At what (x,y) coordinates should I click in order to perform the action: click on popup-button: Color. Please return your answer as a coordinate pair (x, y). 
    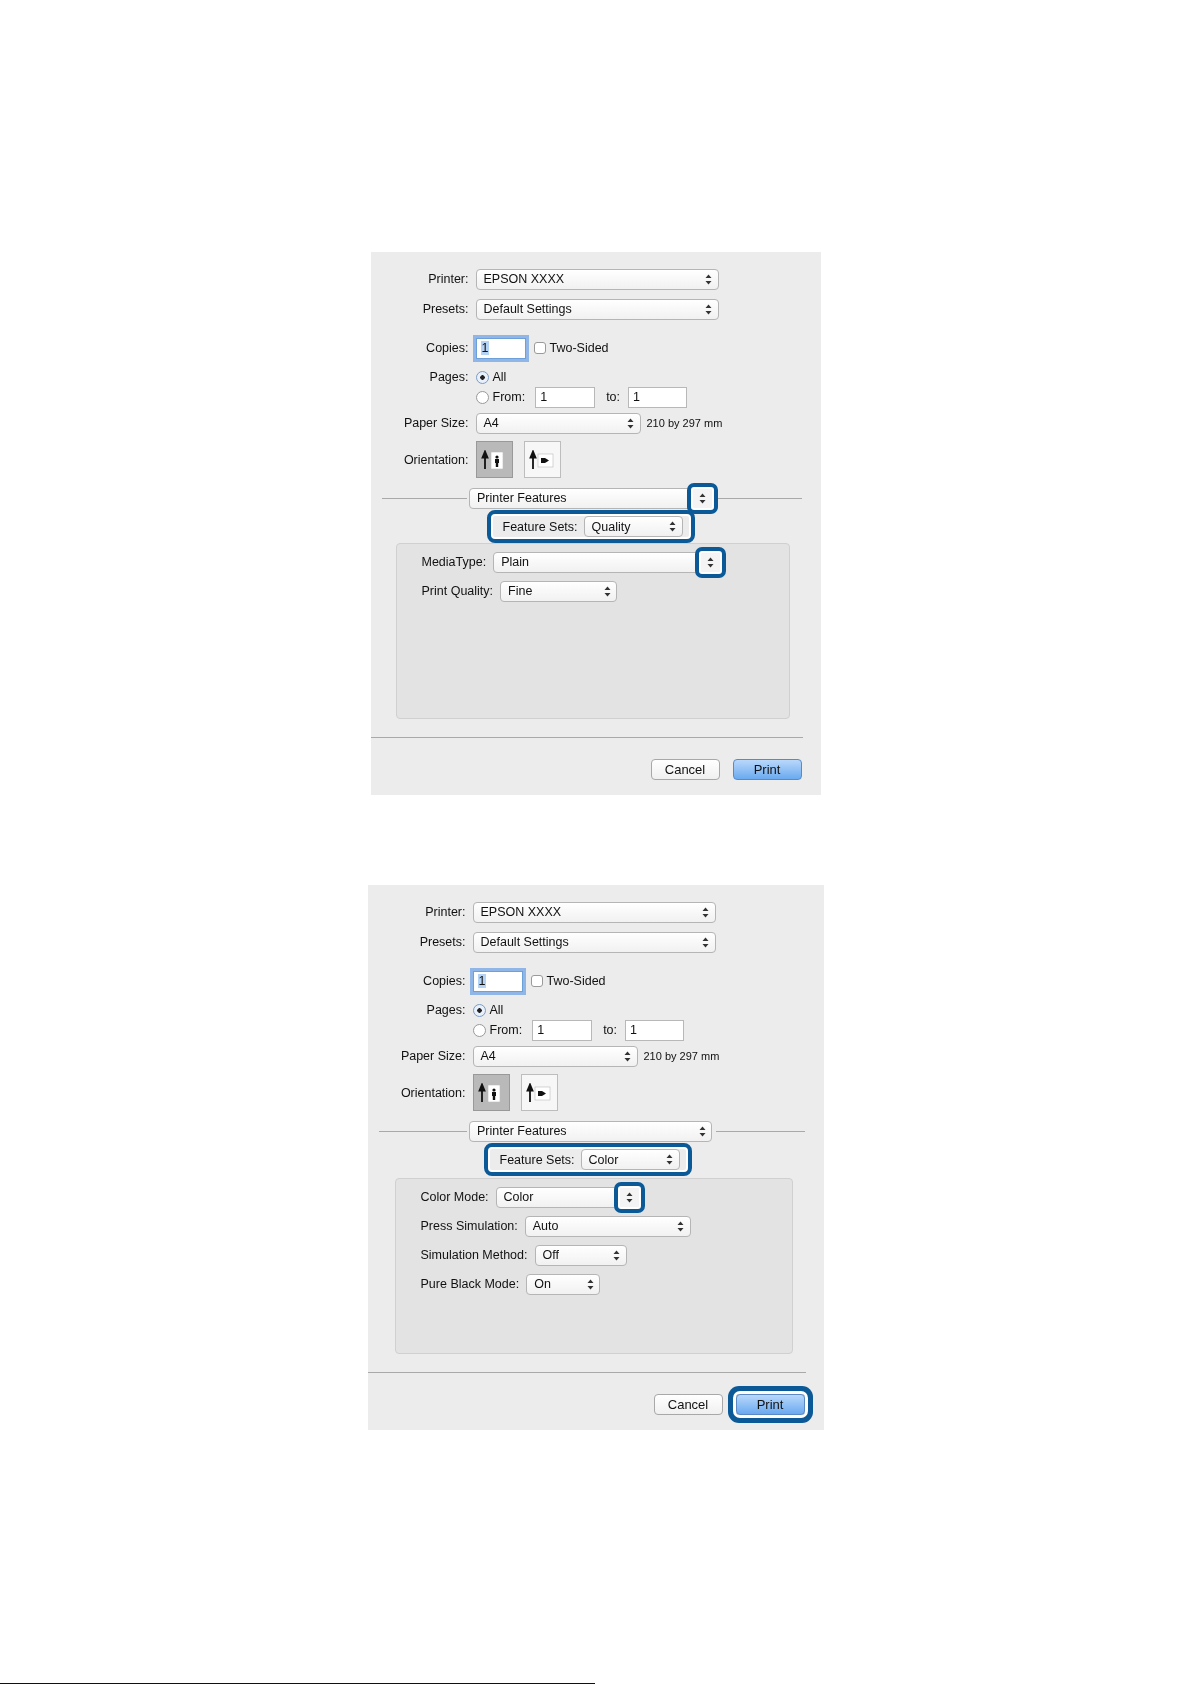
    Looking at the image, I should click on (630, 1159).